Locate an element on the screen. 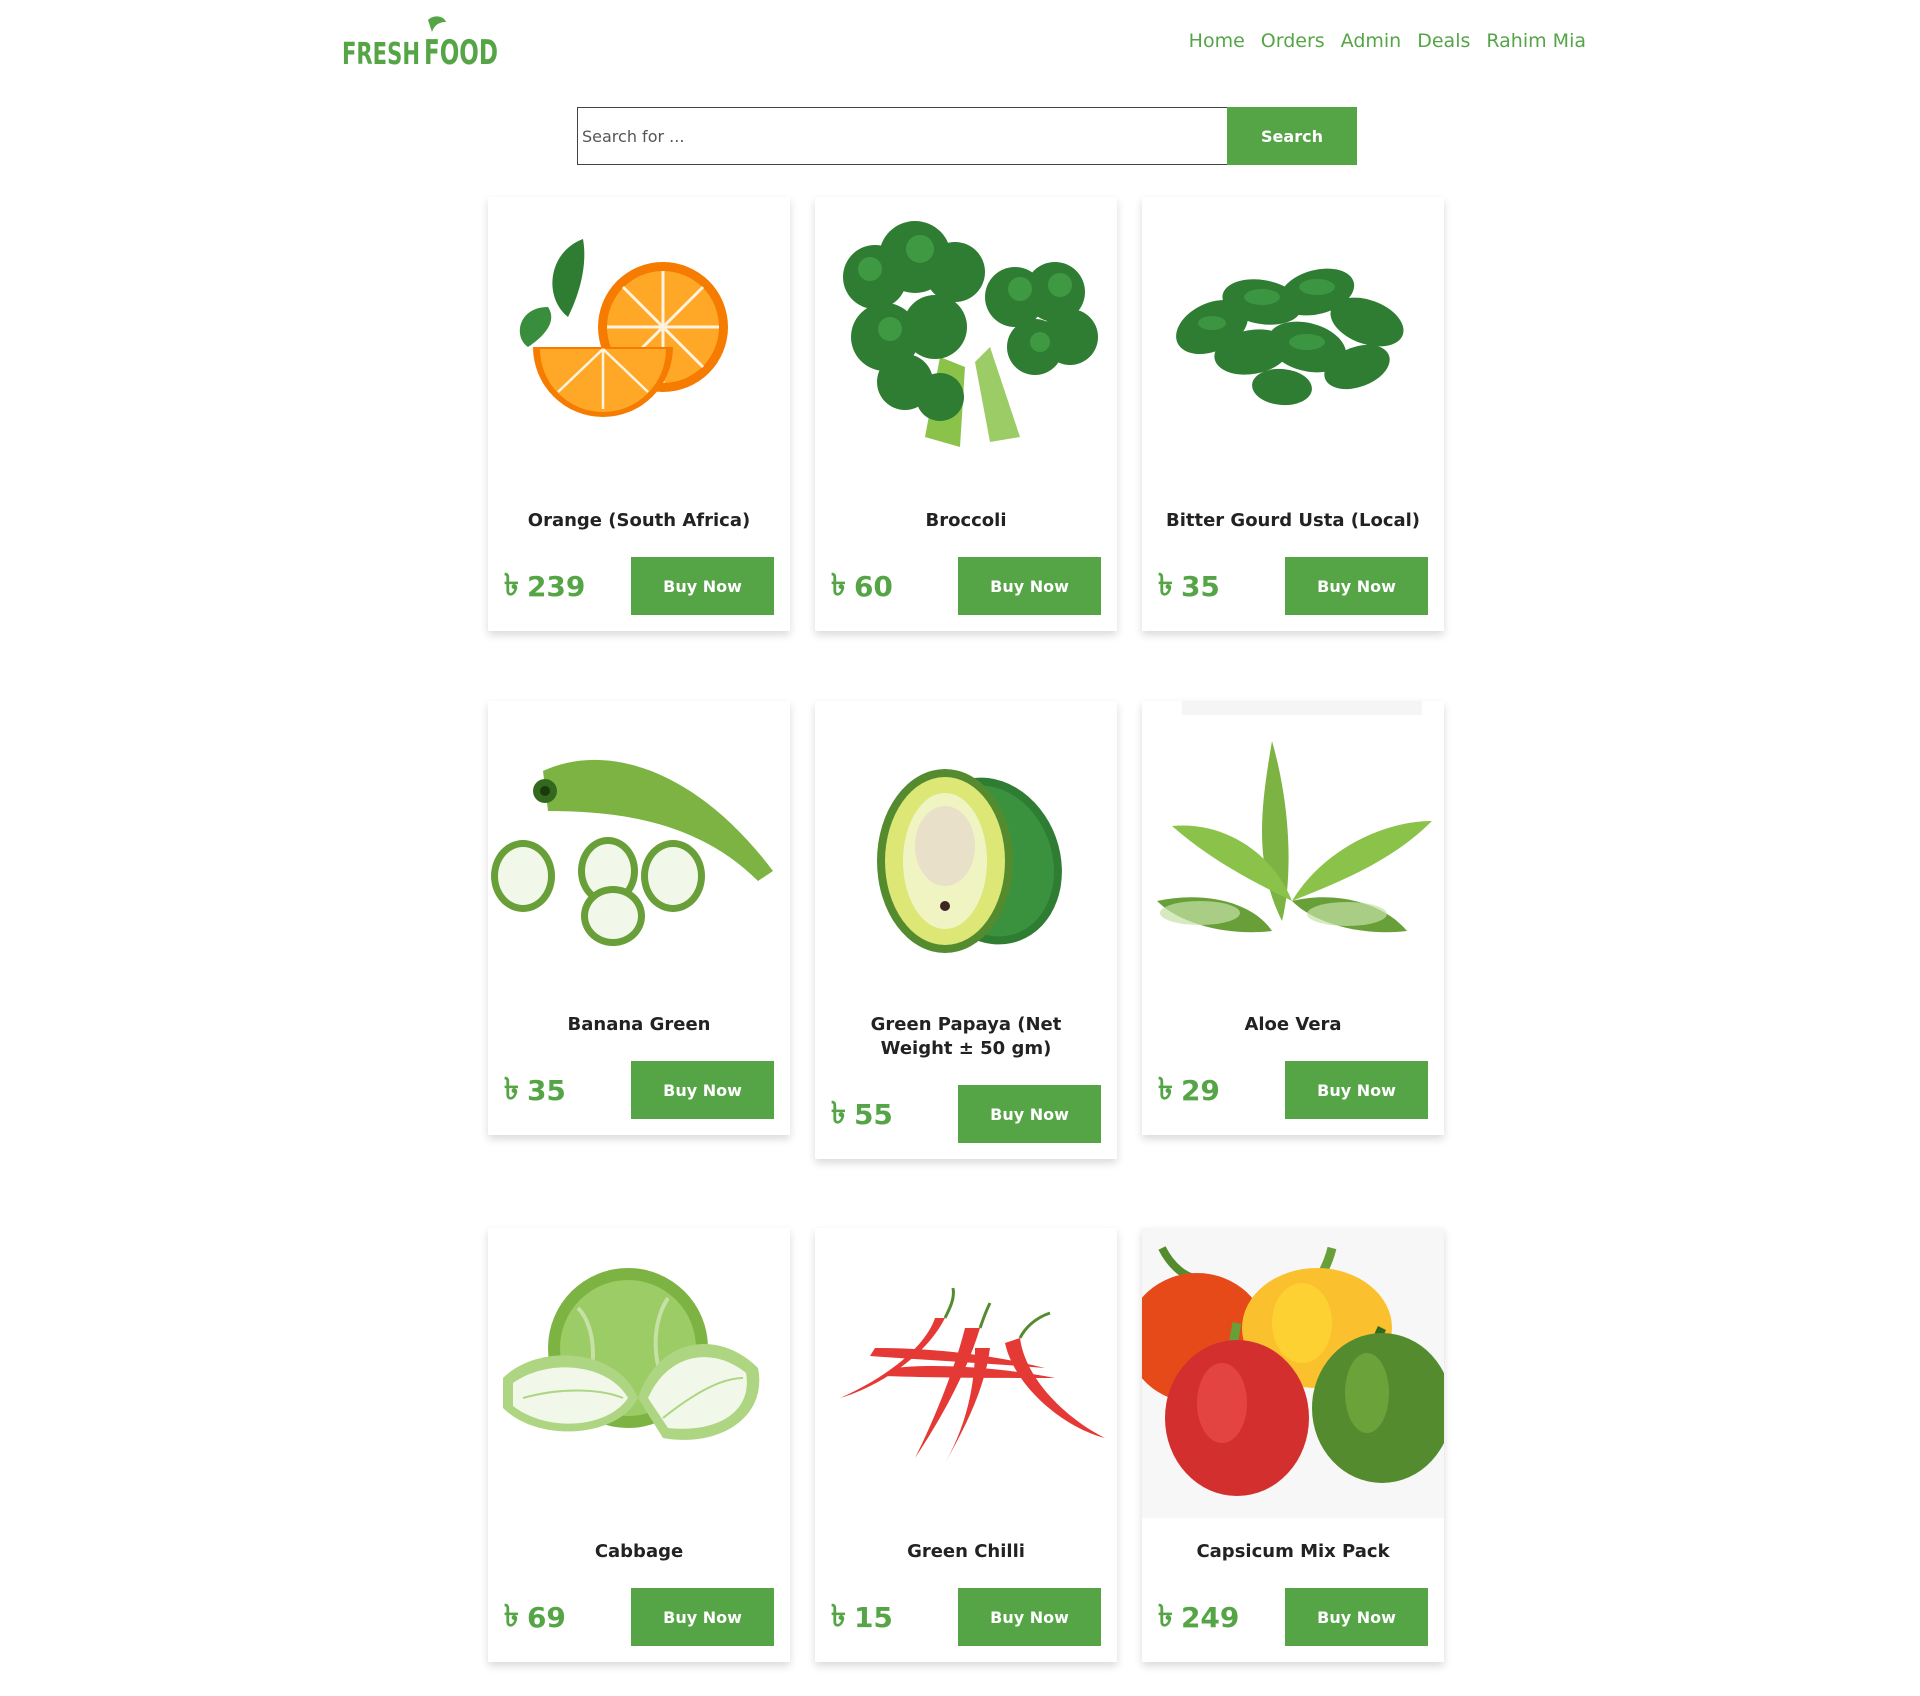 The width and height of the screenshot is (1920, 1696). product-card-aloe-vera: Aloe Vera ৳ 29 Buy Now is located at coordinates (1293, 918).